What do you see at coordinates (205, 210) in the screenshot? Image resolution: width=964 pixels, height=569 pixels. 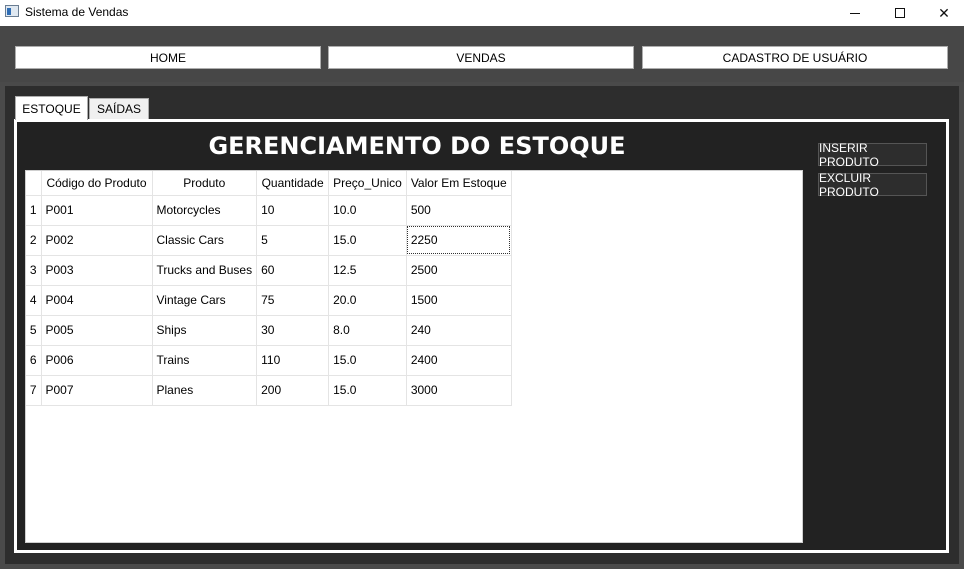 I see `cell-produto: Motorcycles` at bounding box center [205, 210].